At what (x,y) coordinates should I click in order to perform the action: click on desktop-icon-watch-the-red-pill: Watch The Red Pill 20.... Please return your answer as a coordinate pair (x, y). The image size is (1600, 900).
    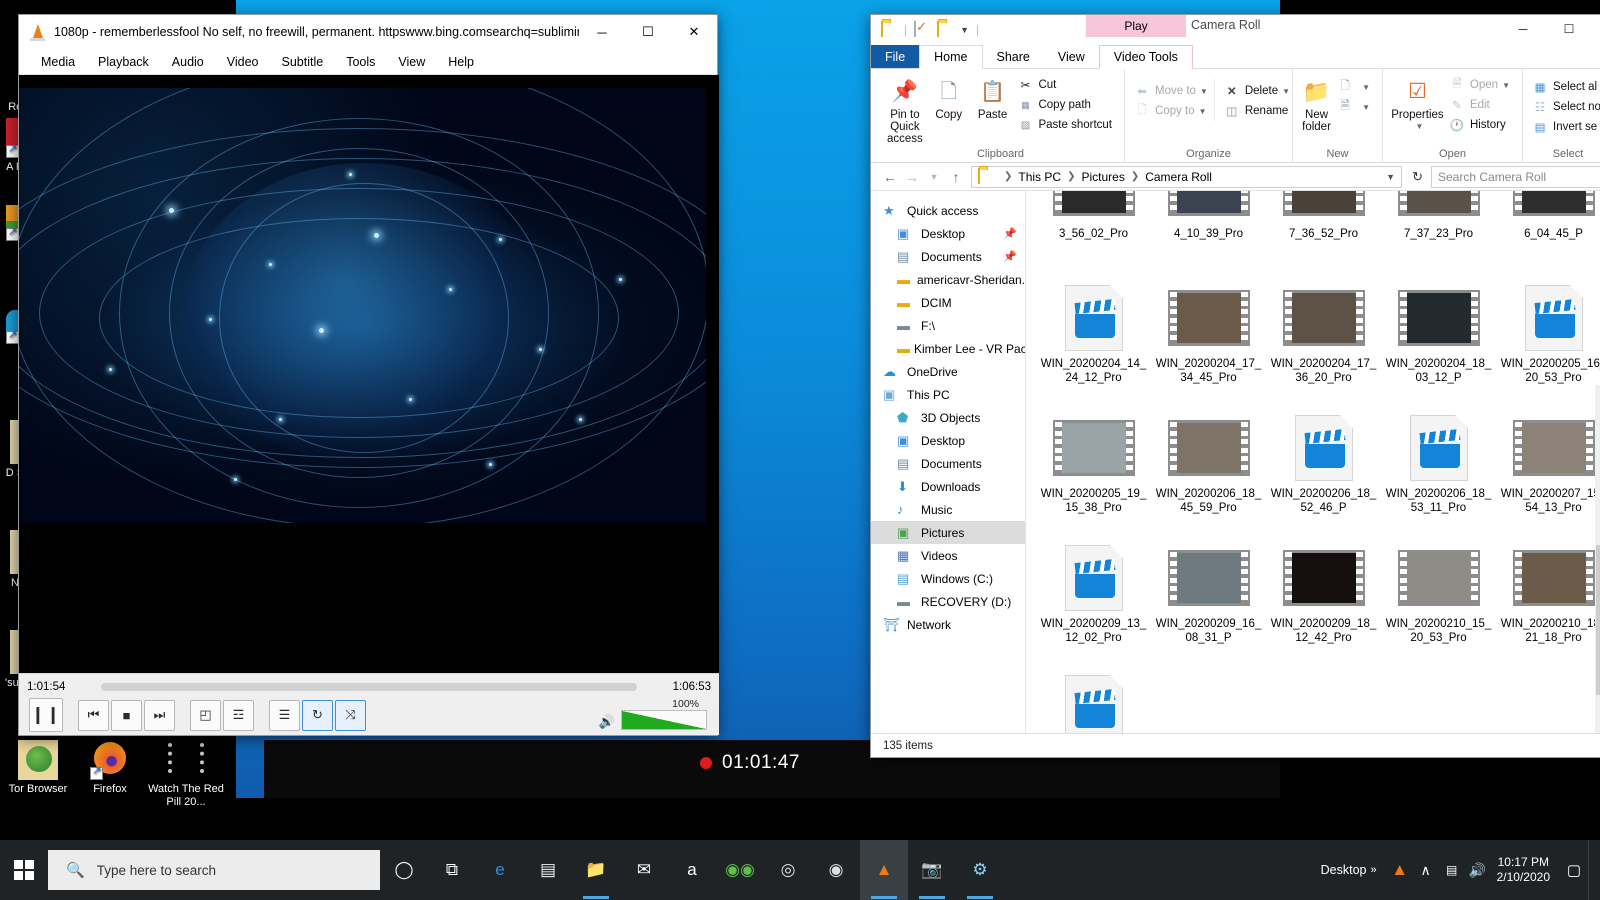
    Looking at the image, I should click on (186, 774).